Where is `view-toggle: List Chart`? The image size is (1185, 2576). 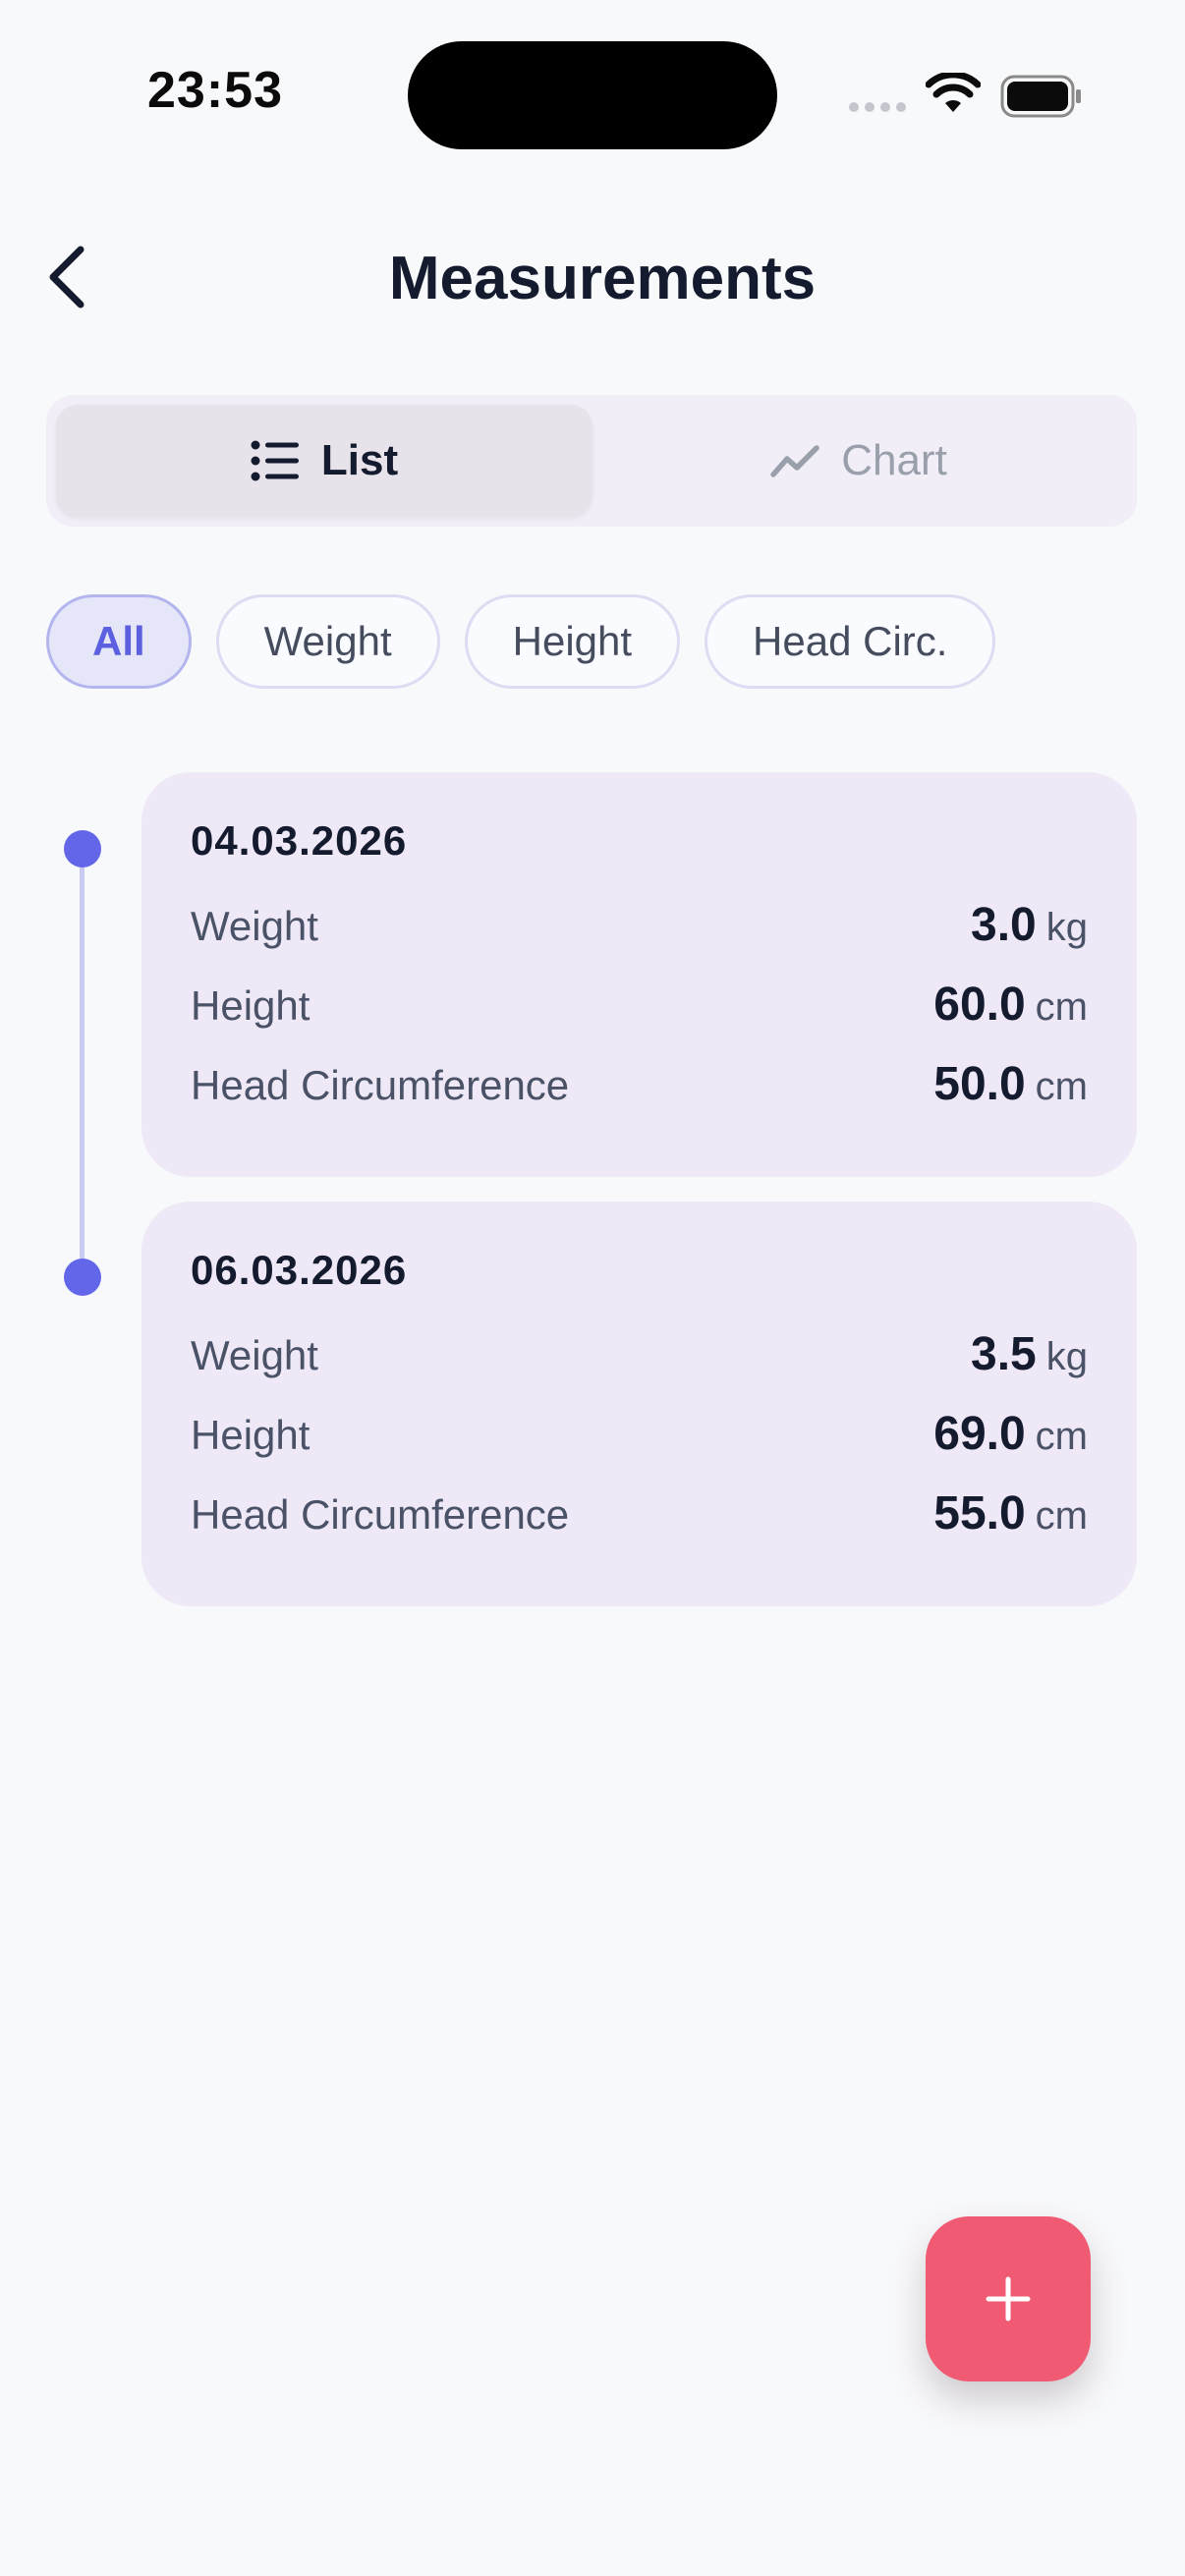
view-toggle: List Chart is located at coordinates (592, 461).